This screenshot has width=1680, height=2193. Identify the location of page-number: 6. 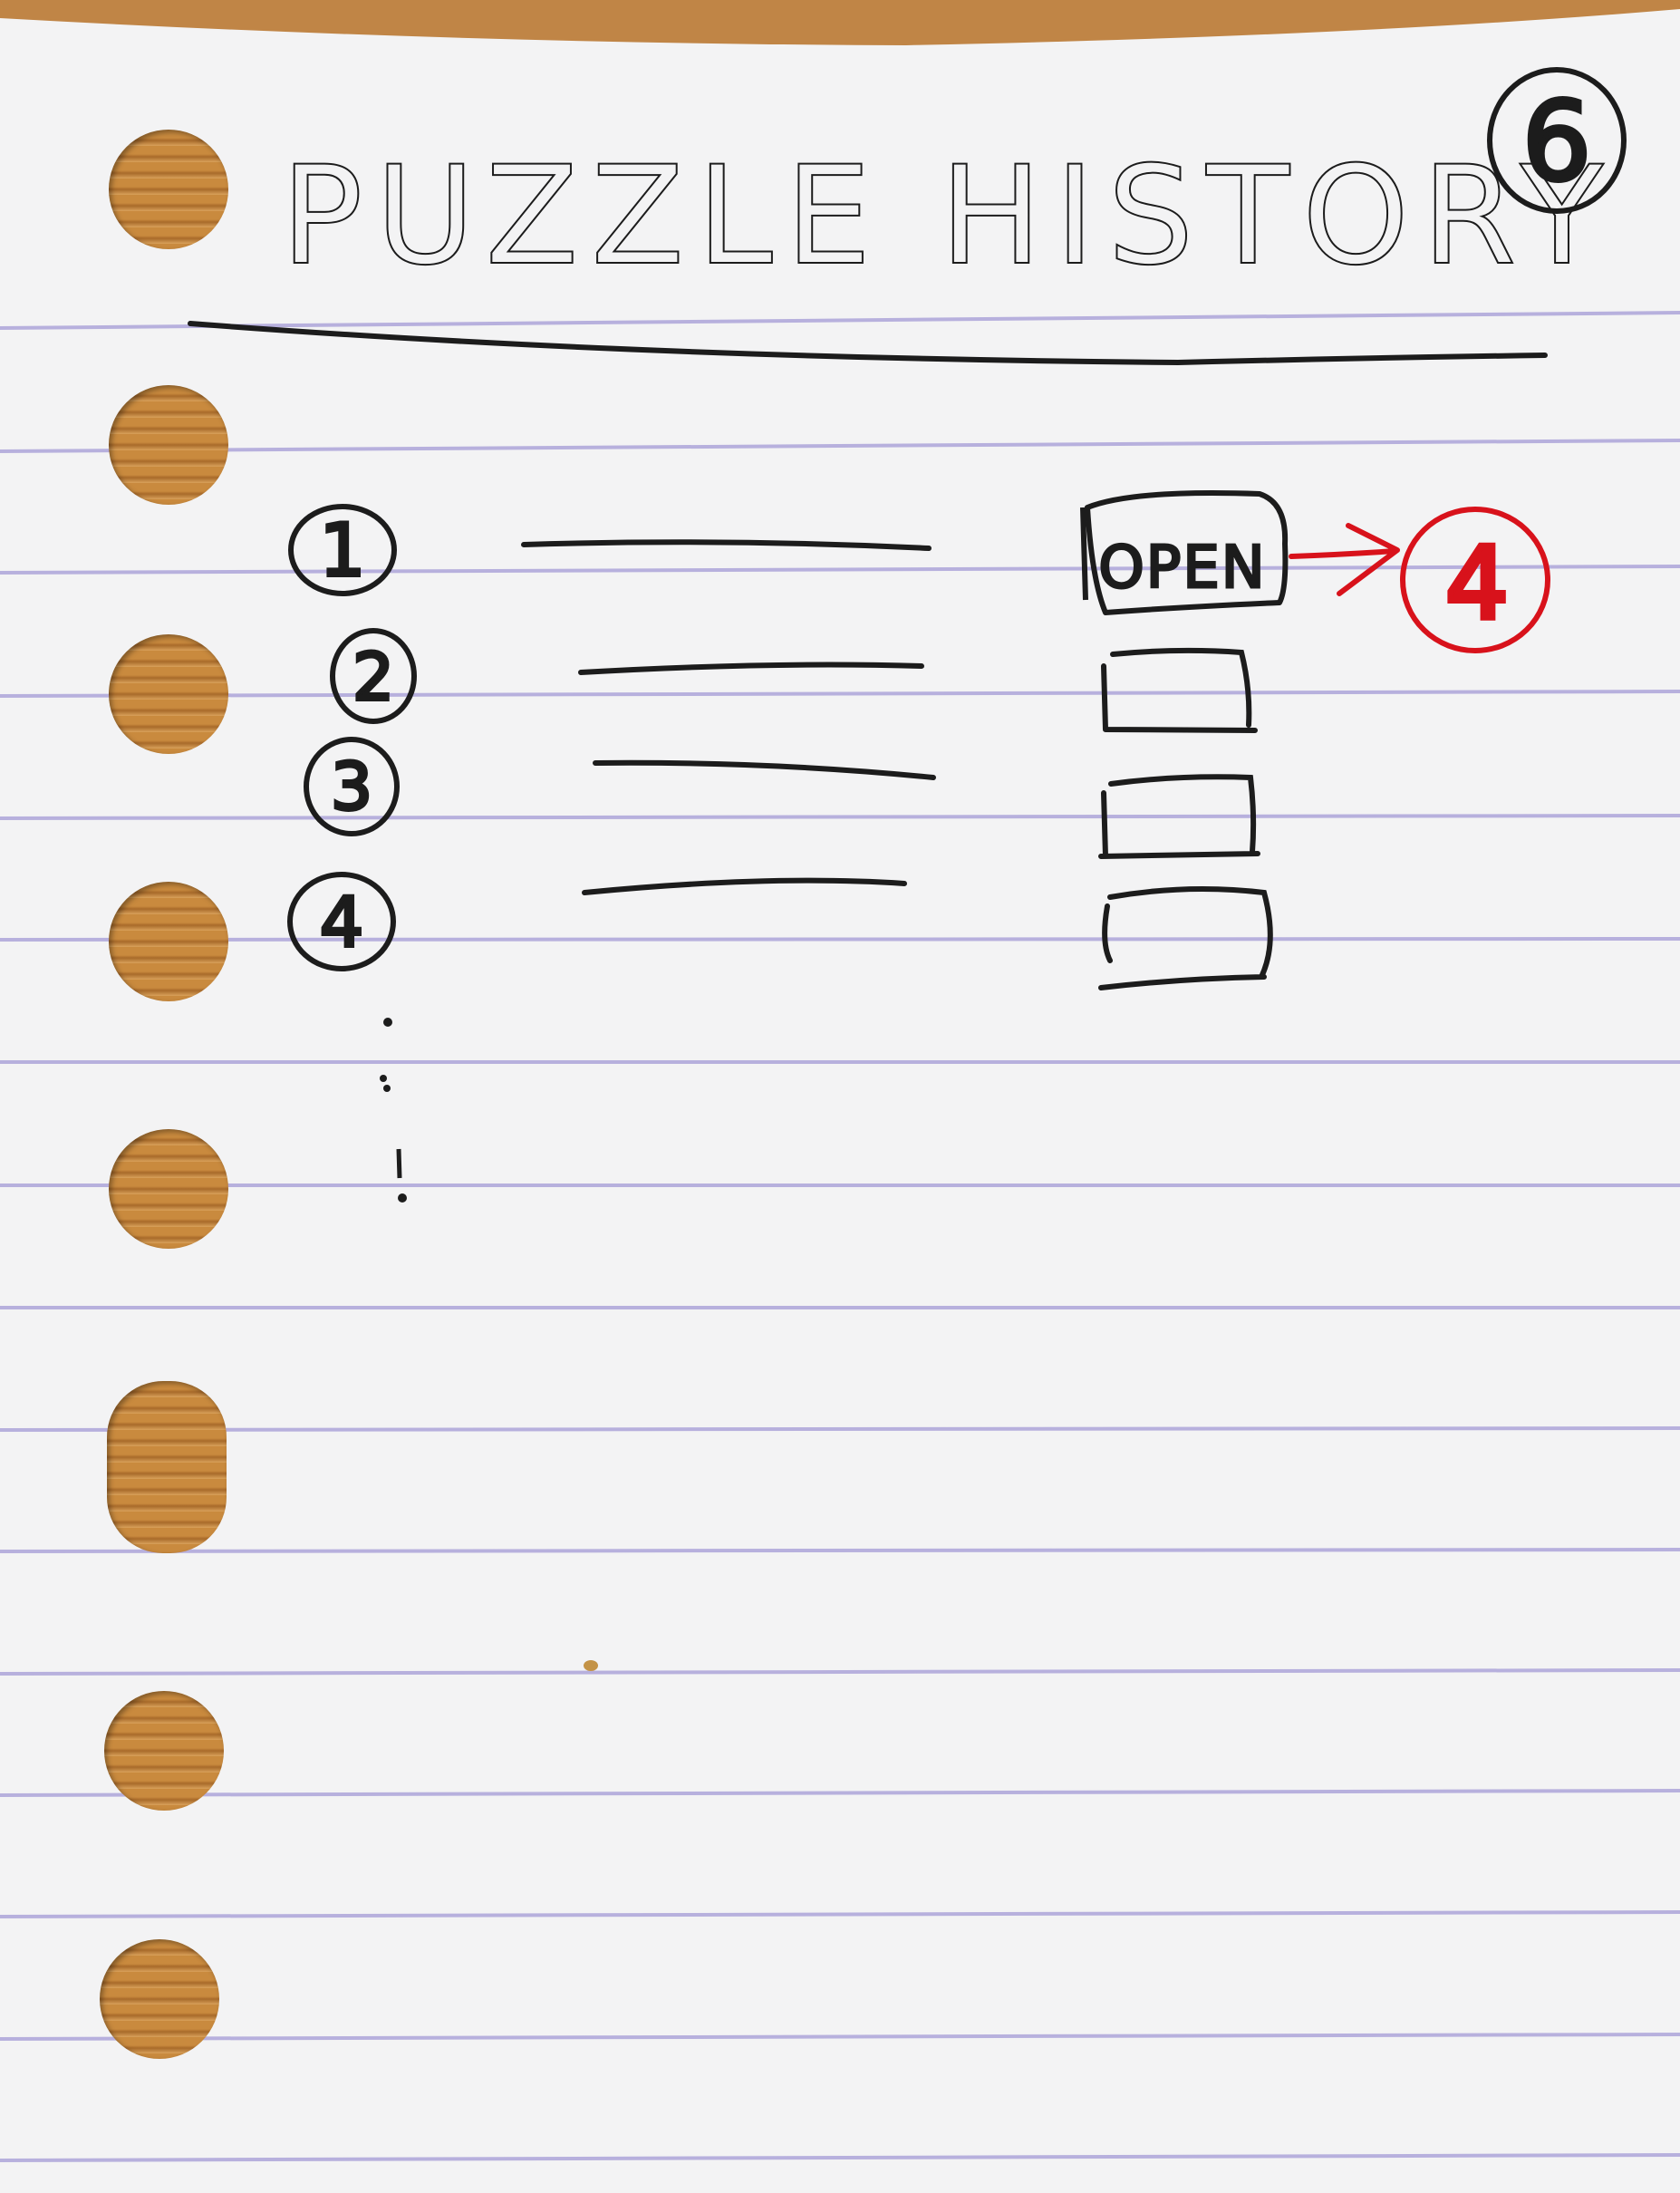
(1557, 143).